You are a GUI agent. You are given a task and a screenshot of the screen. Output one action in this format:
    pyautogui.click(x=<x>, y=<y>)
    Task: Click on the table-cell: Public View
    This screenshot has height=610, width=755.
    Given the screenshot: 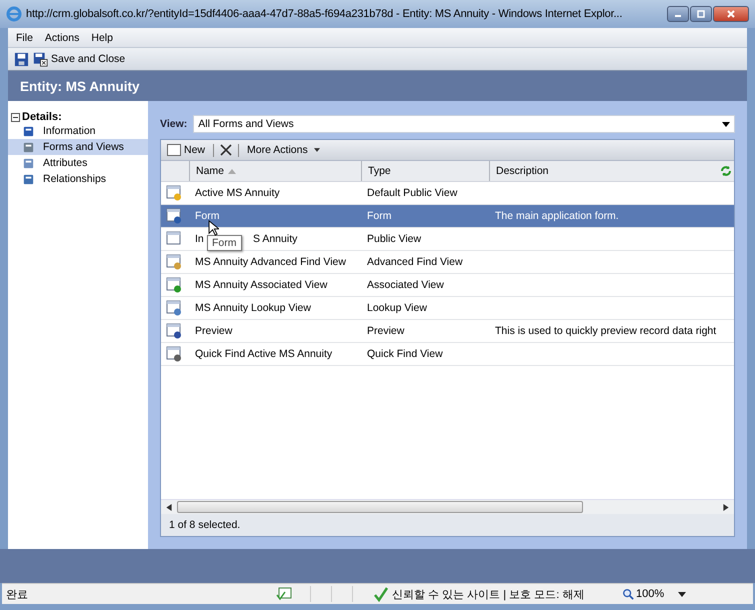 What is the action you would take?
    pyautogui.click(x=394, y=239)
    